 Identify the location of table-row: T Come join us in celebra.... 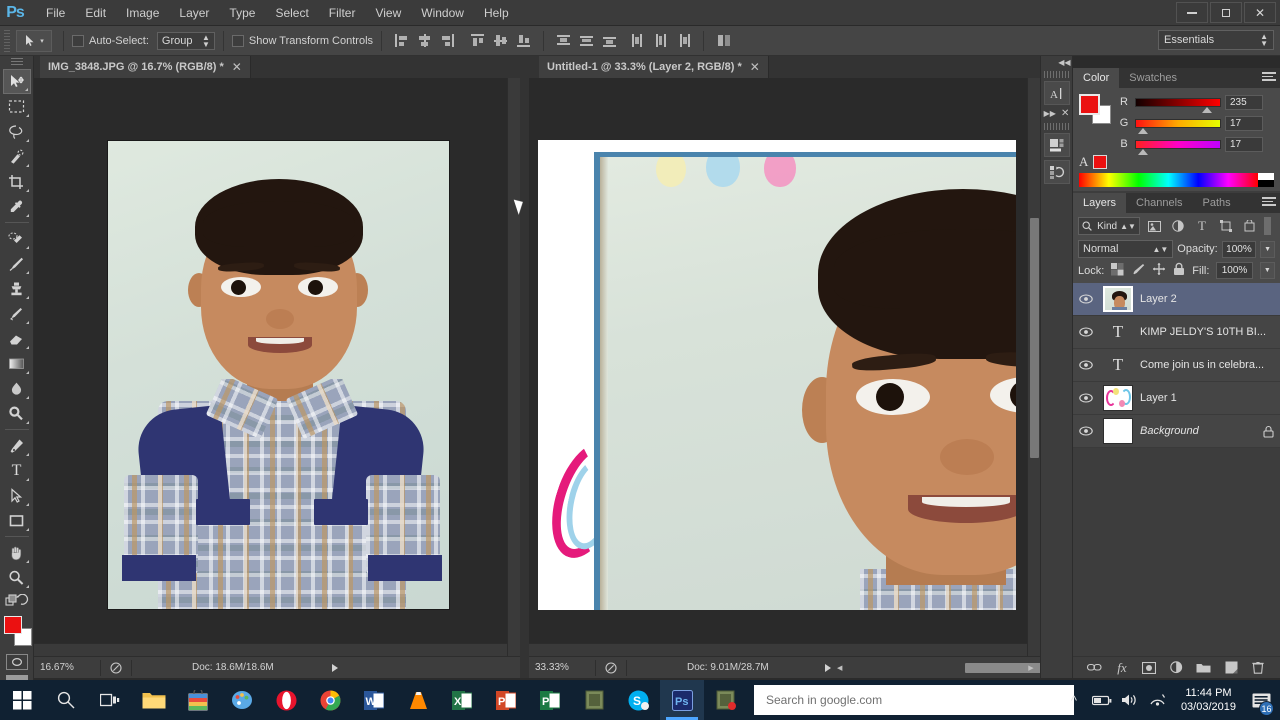
(1176, 365).